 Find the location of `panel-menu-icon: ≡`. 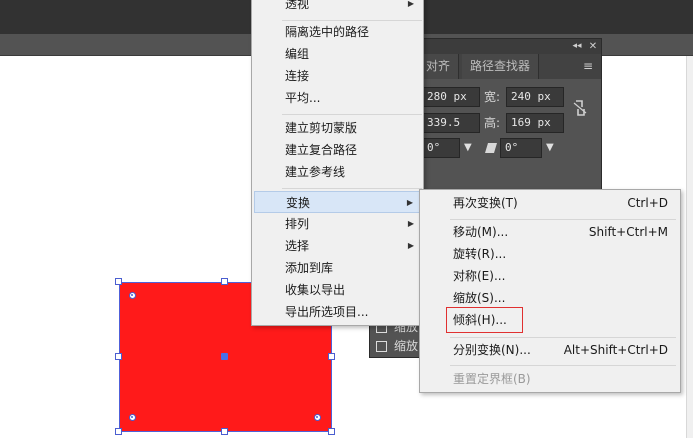

panel-menu-icon: ≡ is located at coordinates (588, 66).